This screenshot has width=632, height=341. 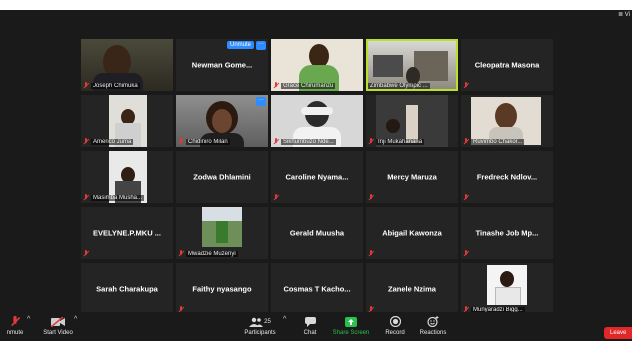 I want to click on participant-tile: Americo Juma, so click(x=127, y=121).